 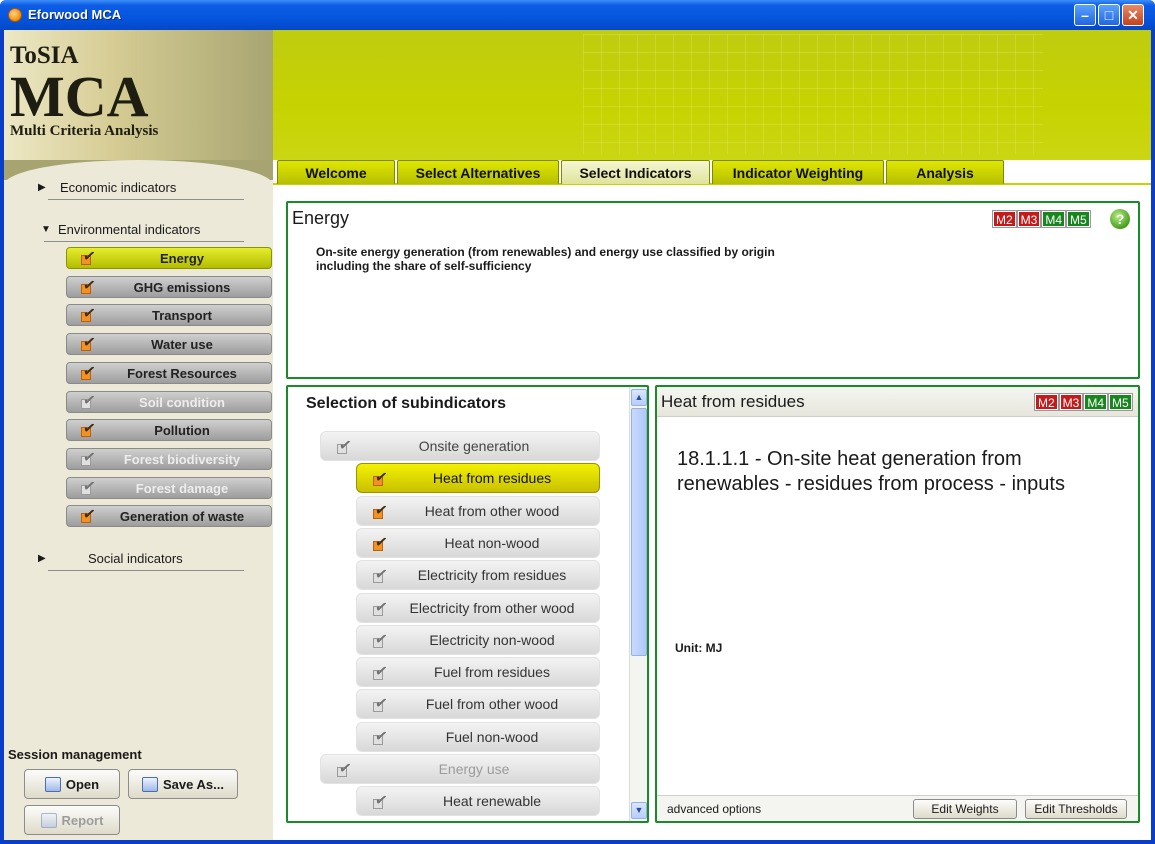 I want to click on indicator-label: Transport, so click(x=182, y=316).